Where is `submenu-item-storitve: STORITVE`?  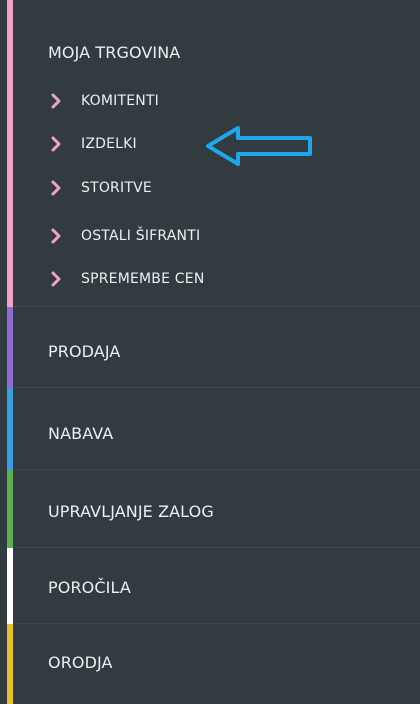 submenu-item-storitve: STORITVE is located at coordinates (100, 188).